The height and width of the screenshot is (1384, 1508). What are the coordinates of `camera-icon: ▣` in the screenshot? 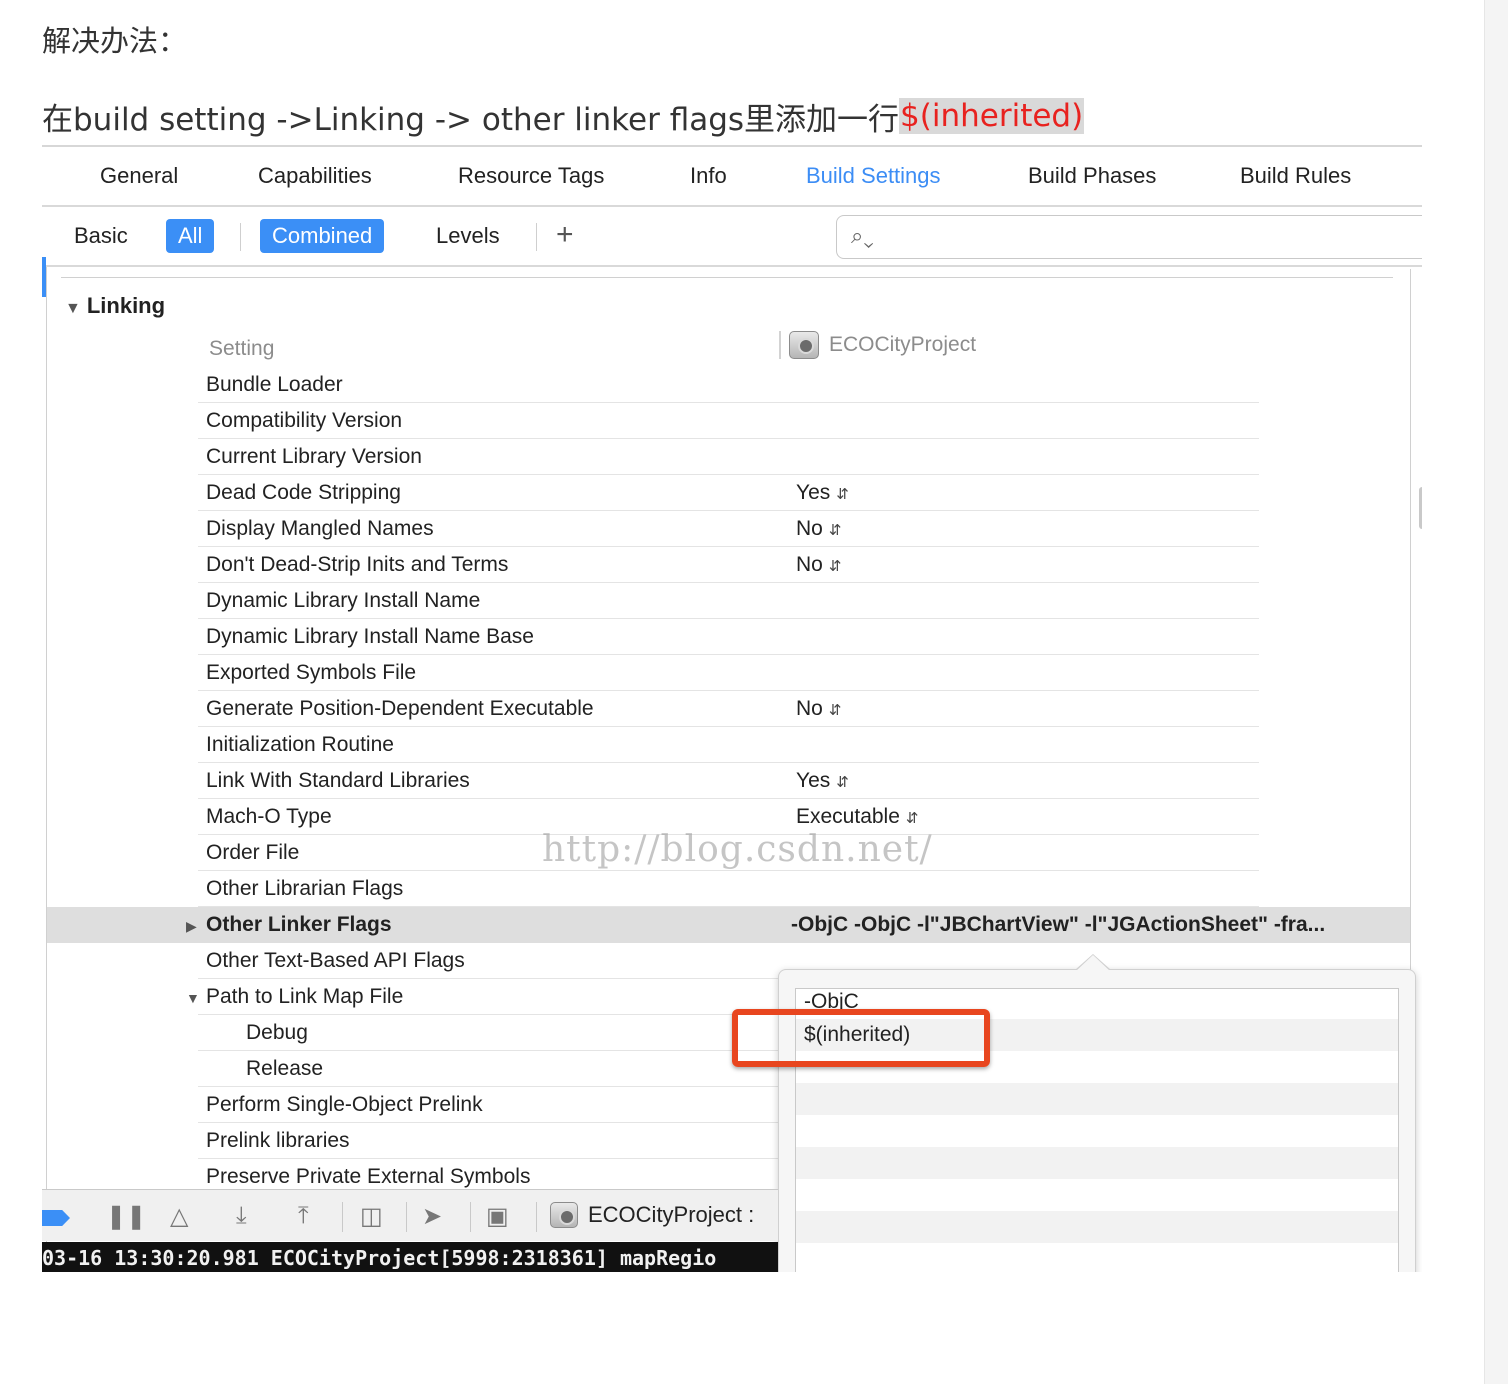 It's located at (497, 1216).